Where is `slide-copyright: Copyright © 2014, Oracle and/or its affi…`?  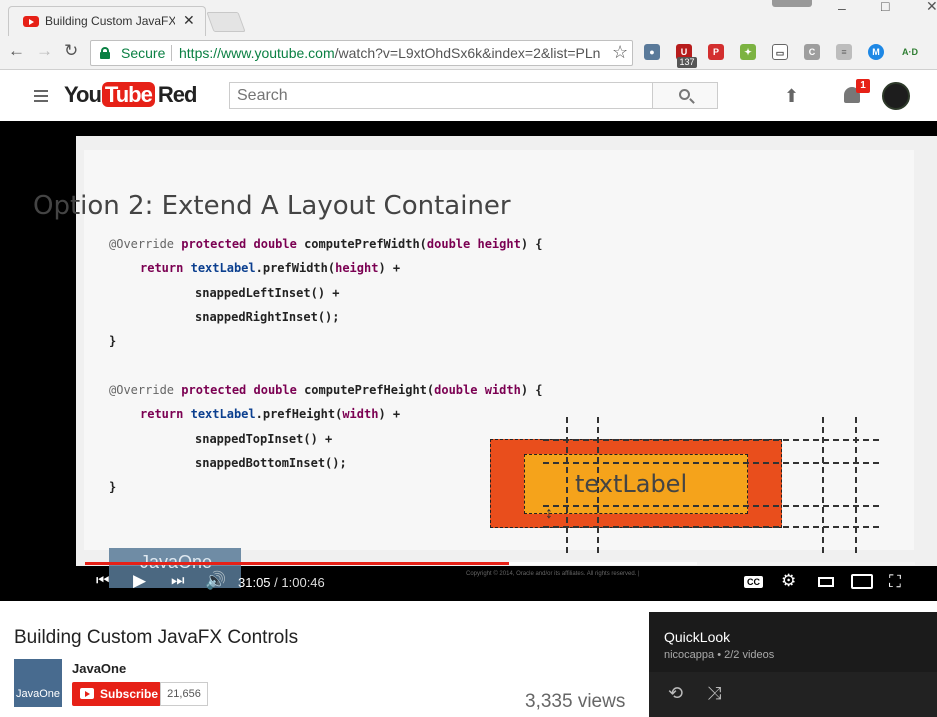
slide-copyright: Copyright © 2014, Oracle and/or its affi… is located at coordinates (553, 574).